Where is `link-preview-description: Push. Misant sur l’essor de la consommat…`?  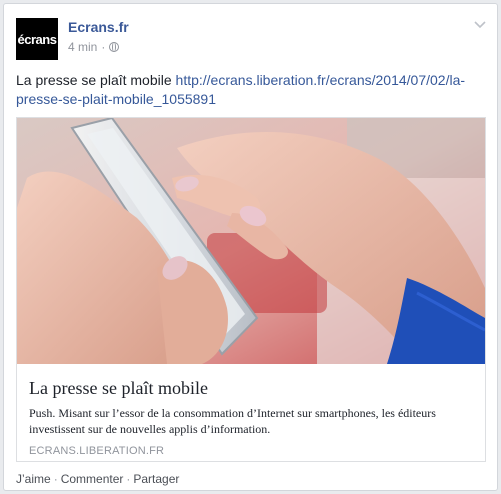
link-preview-description: Push. Misant sur l’essor de la consommat… is located at coordinates (232, 421).